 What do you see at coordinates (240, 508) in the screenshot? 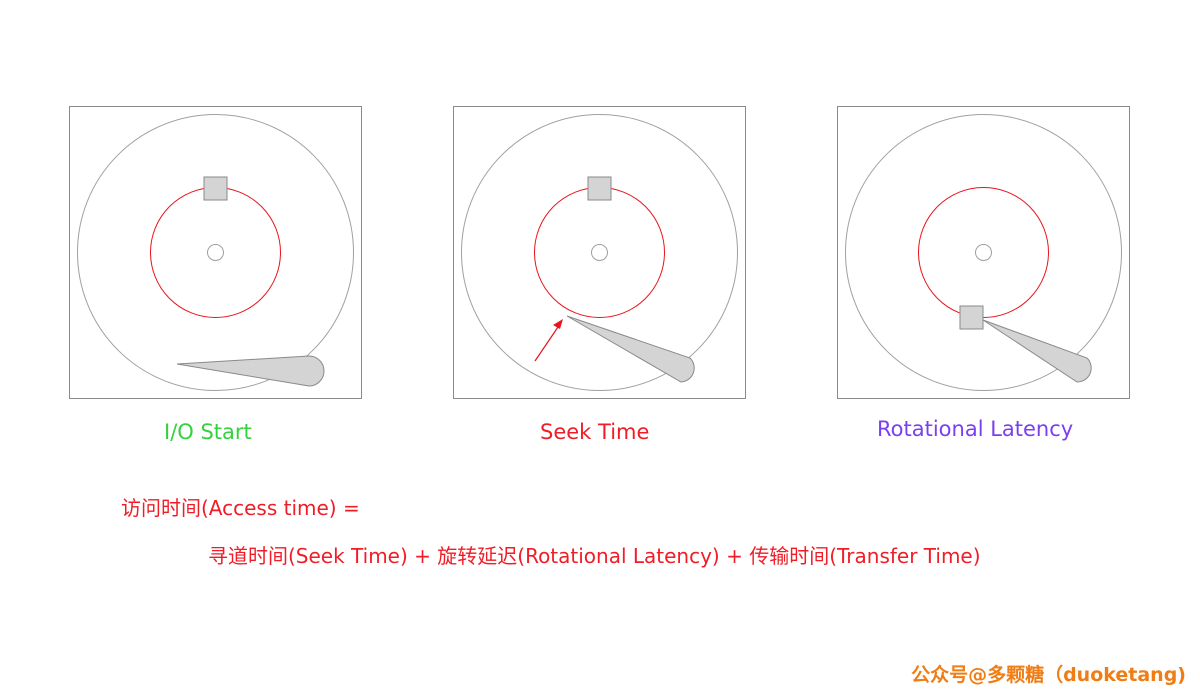
I see `formula-access-time: 访问时间(Access time) =` at bounding box center [240, 508].